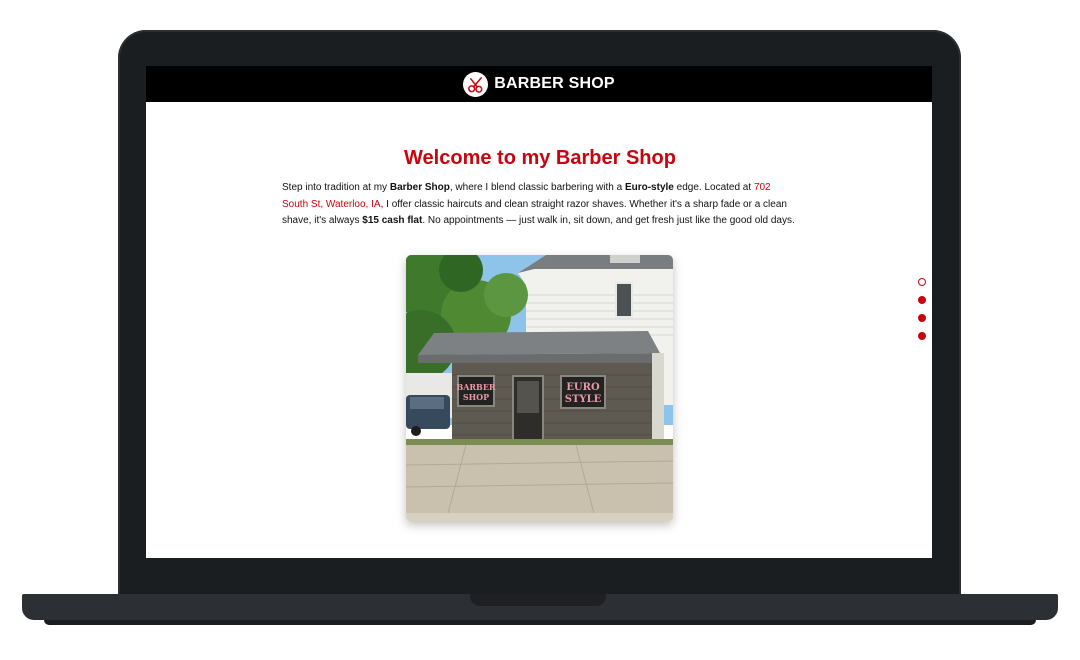  I want to click on intro-text: , where I blend classic barbering with a, so click(537, 187).